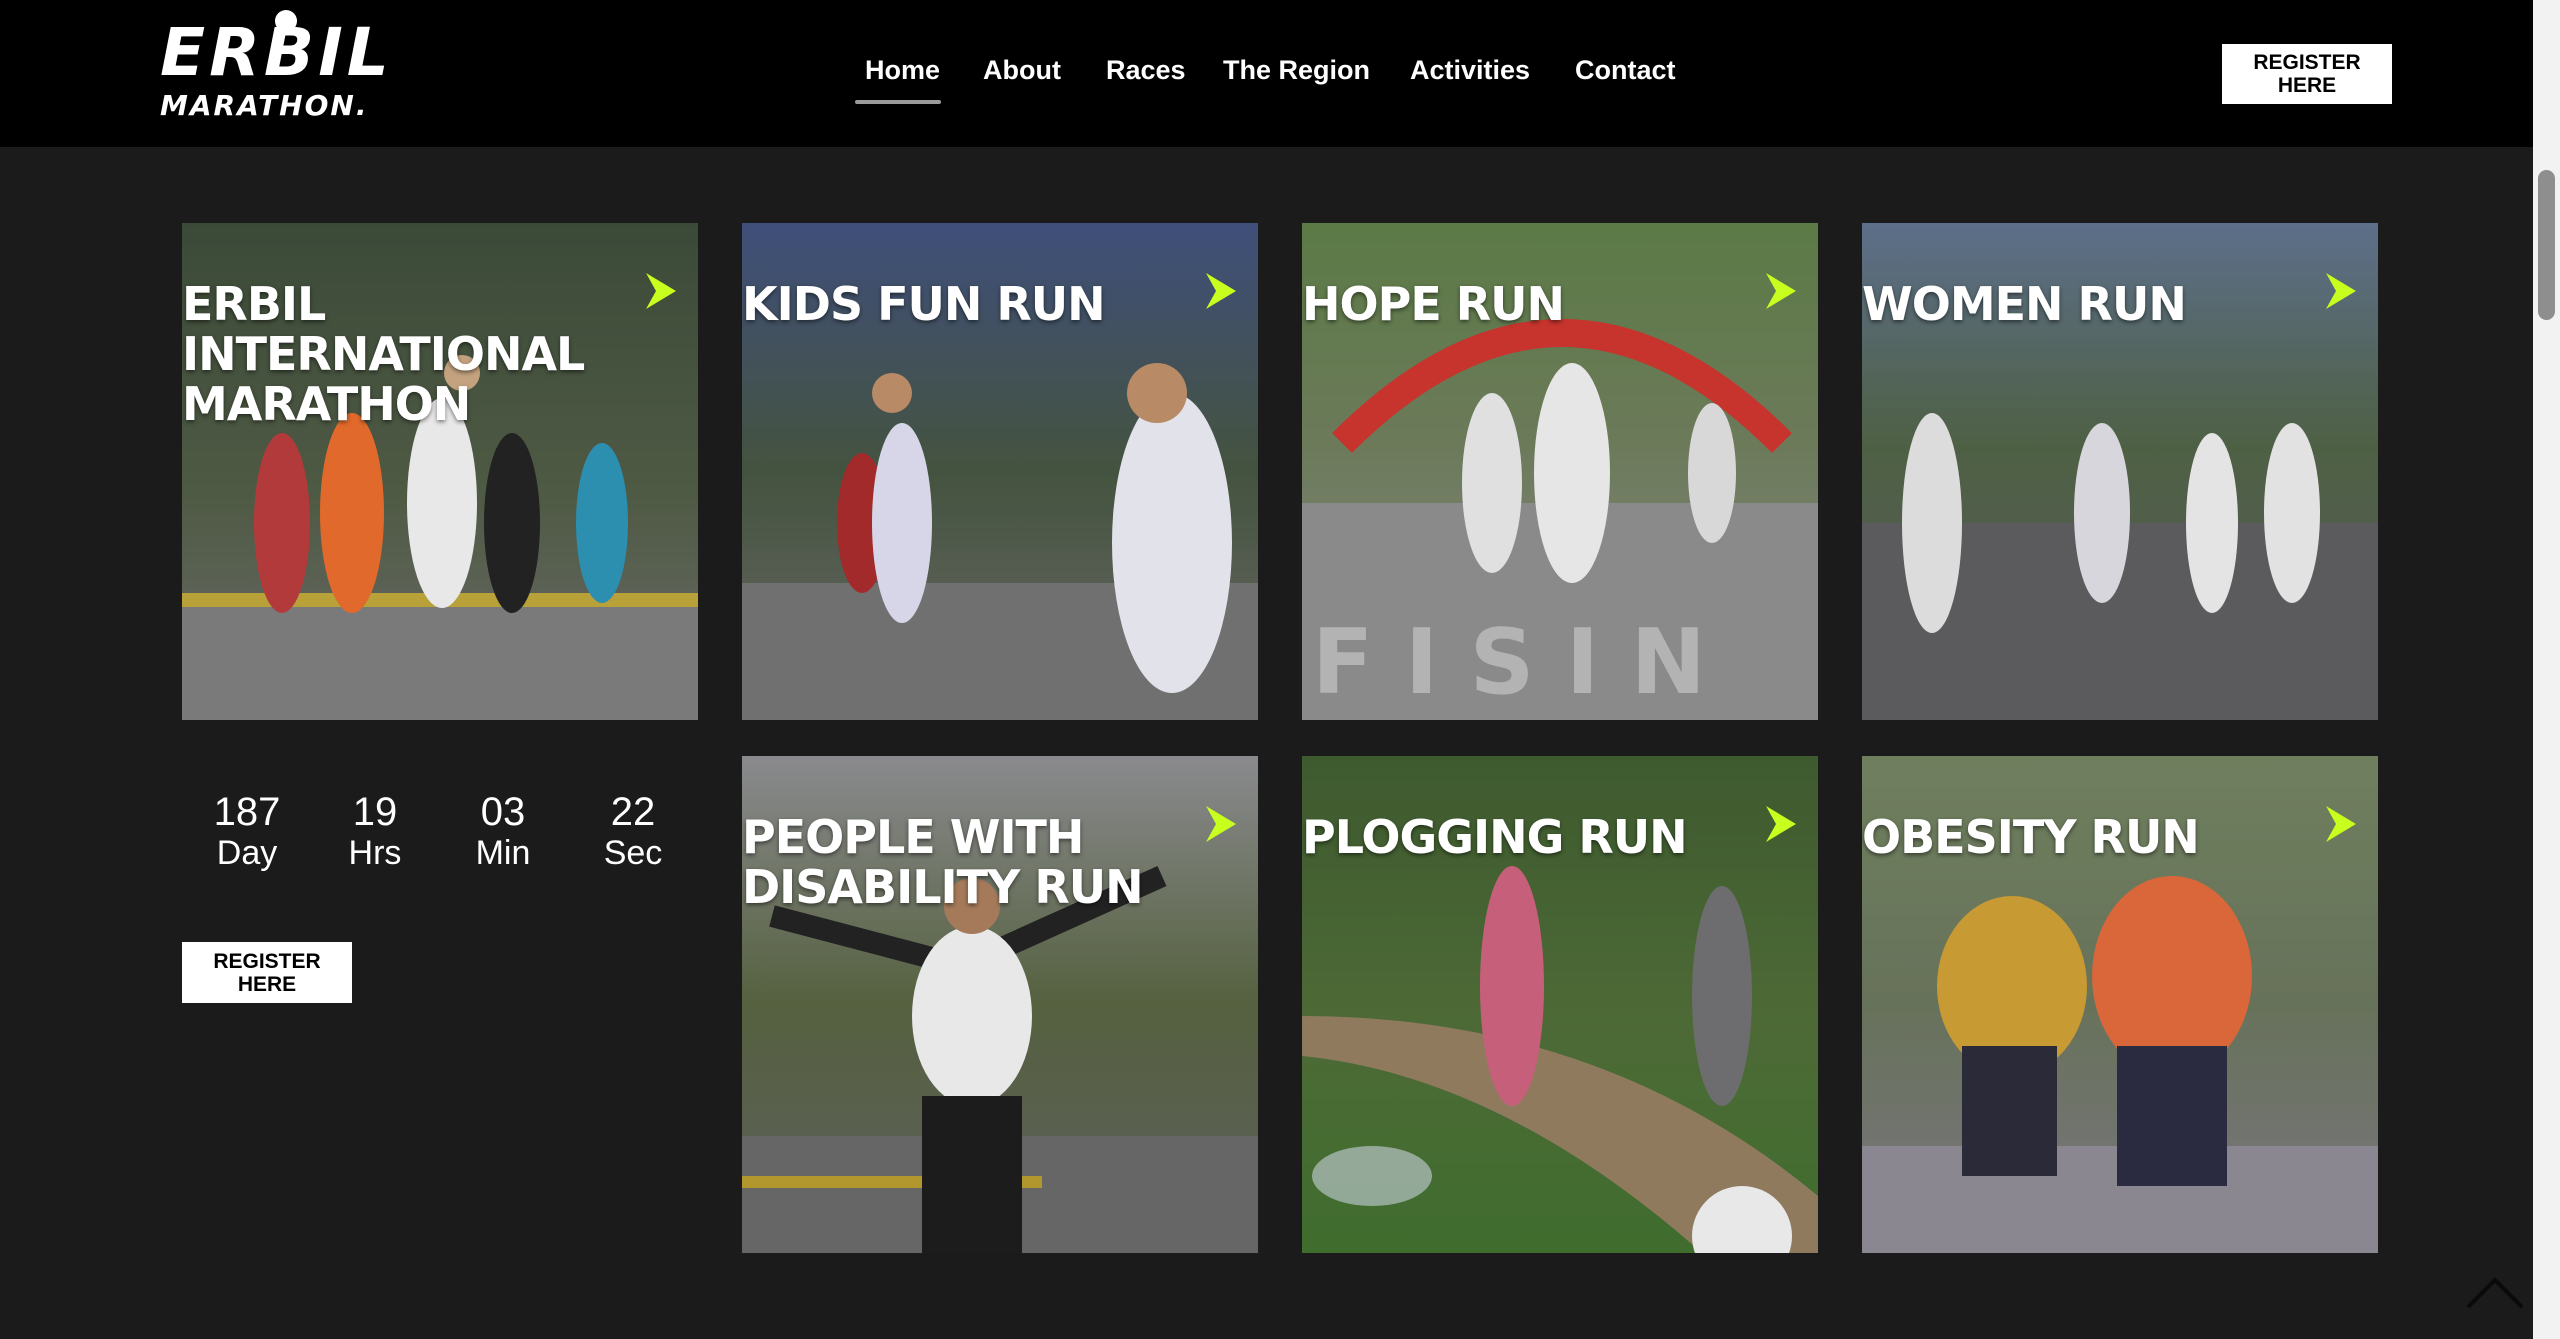  I want to click on countdown-seconds-value: 22, so click(633, 812).